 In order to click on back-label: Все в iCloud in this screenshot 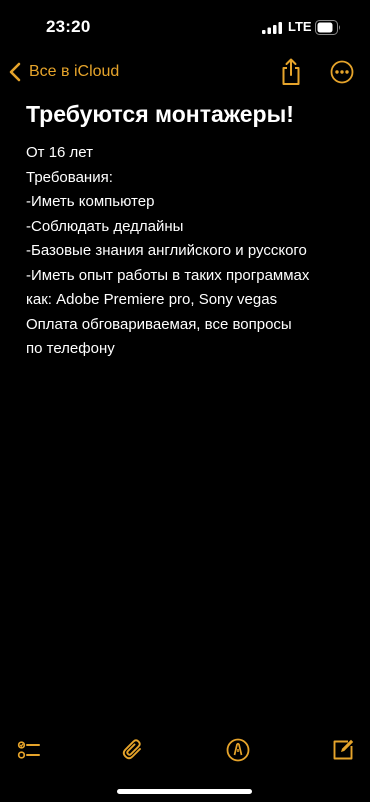, I will do `click(74, 71)`.